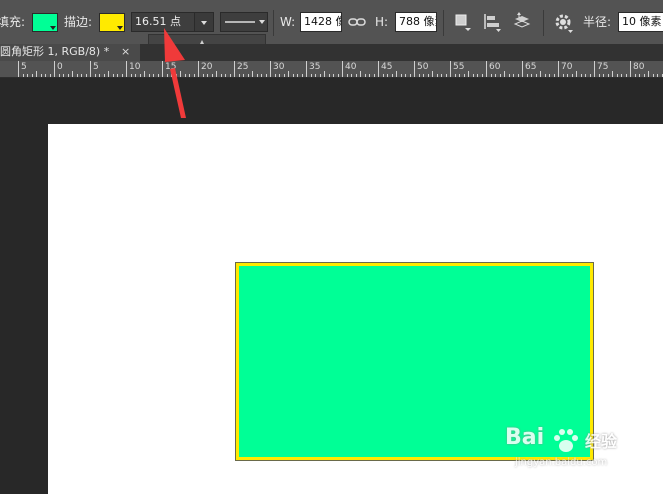 The image size is (663, 494). Describe the element at coordinates (640, 22) in the screenshot. I see `radius-field: 10 像素` at that location.